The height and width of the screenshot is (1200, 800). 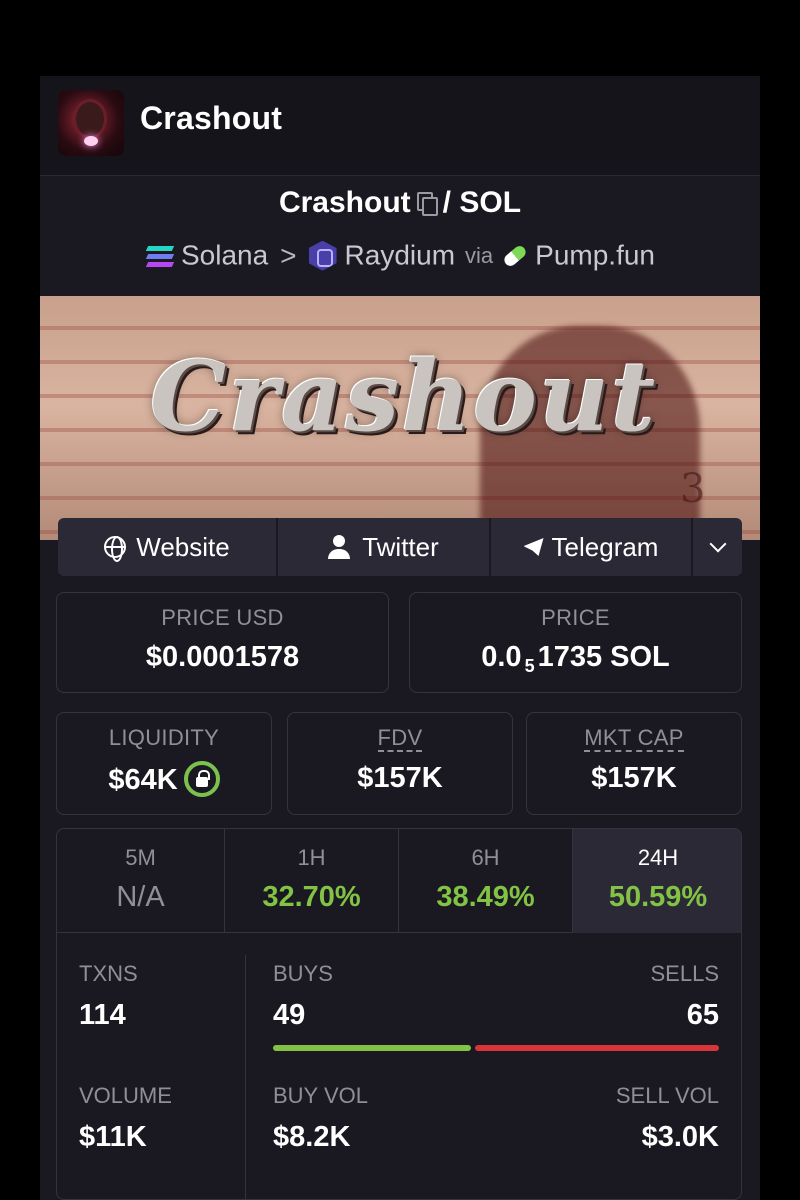 I want to click on chain-launchpad: Pump.fun, so click(x=595, y=255).